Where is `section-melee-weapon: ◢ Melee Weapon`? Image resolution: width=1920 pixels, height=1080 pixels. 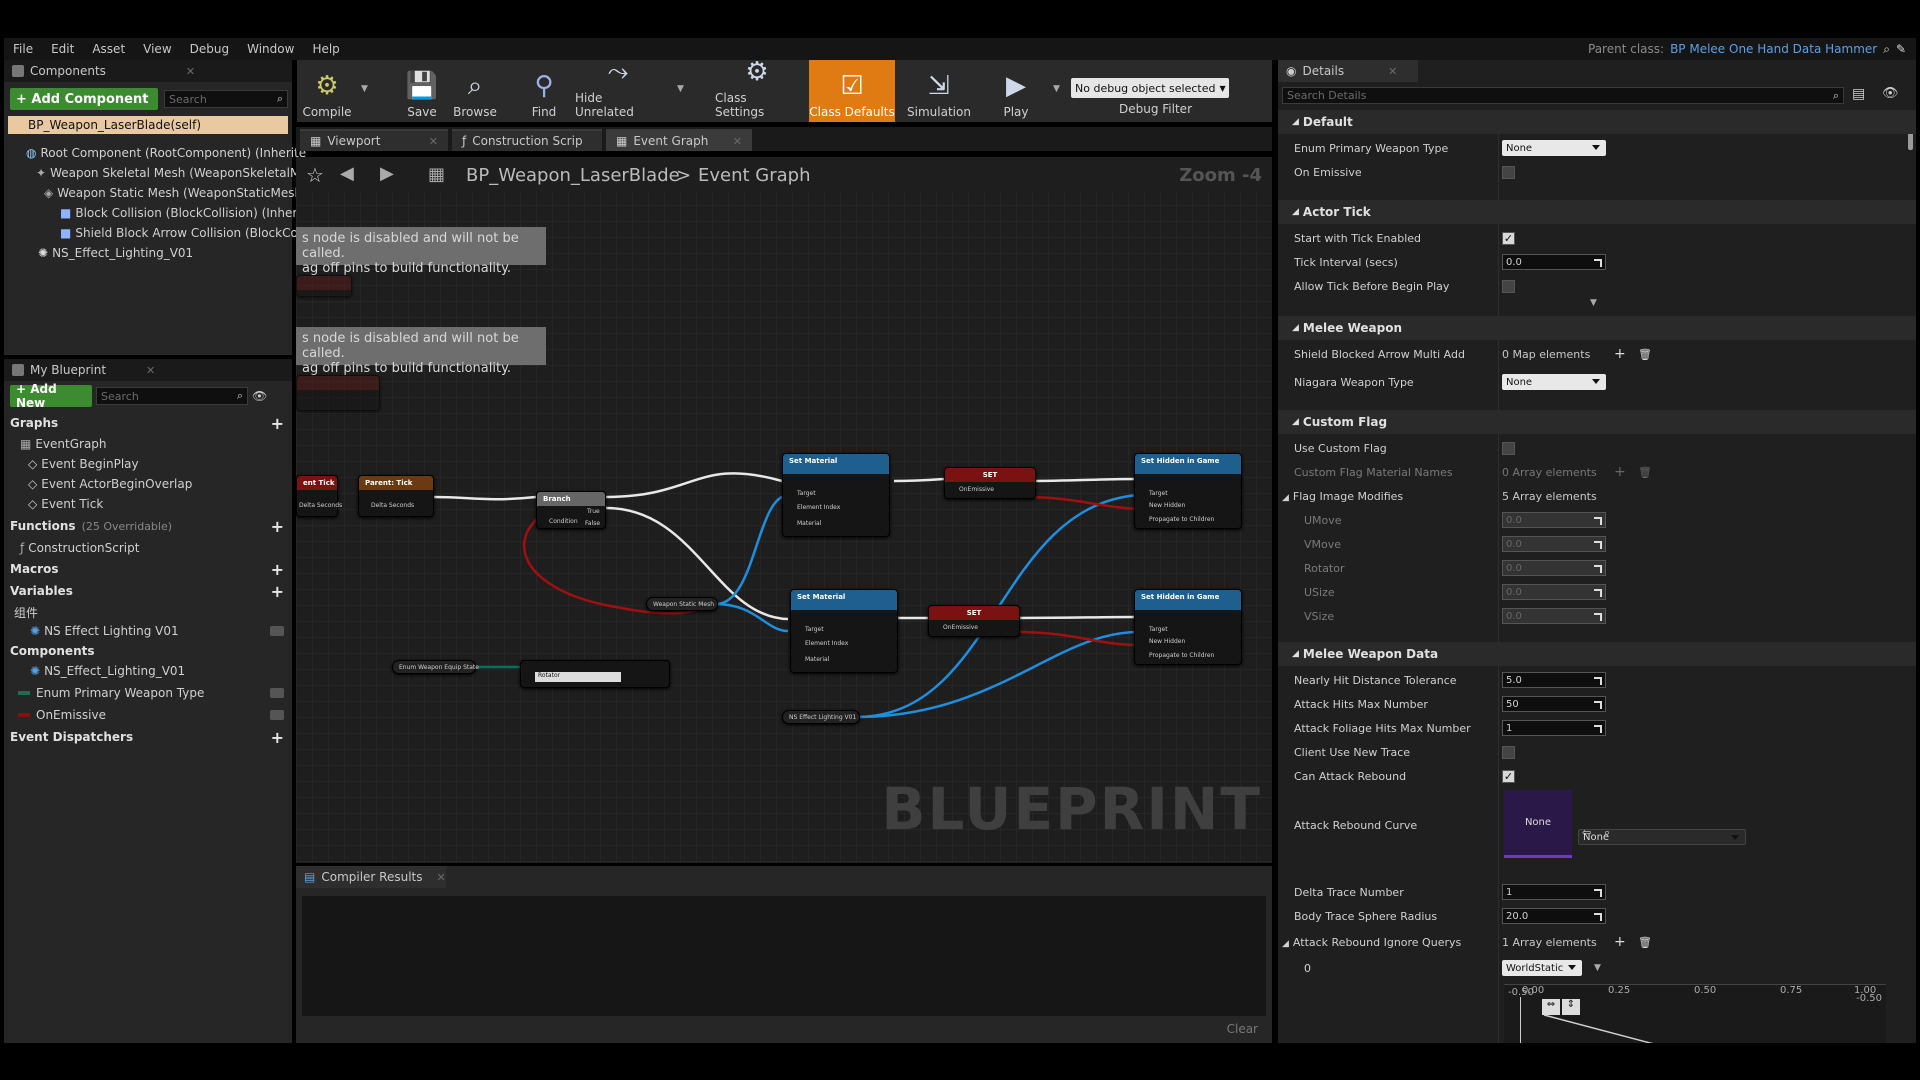 section-melee-weapon: ◢ Melee Weapon is located at coordinates (1597, 328).